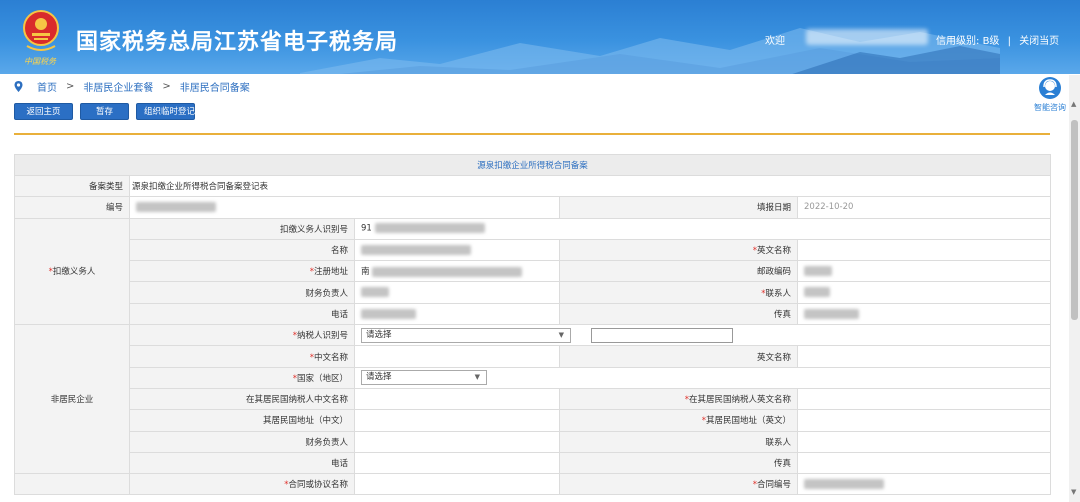 This screenshot has height=502, width=1080. I want to click on record-type-label: 备案类型, so click(72, 186).